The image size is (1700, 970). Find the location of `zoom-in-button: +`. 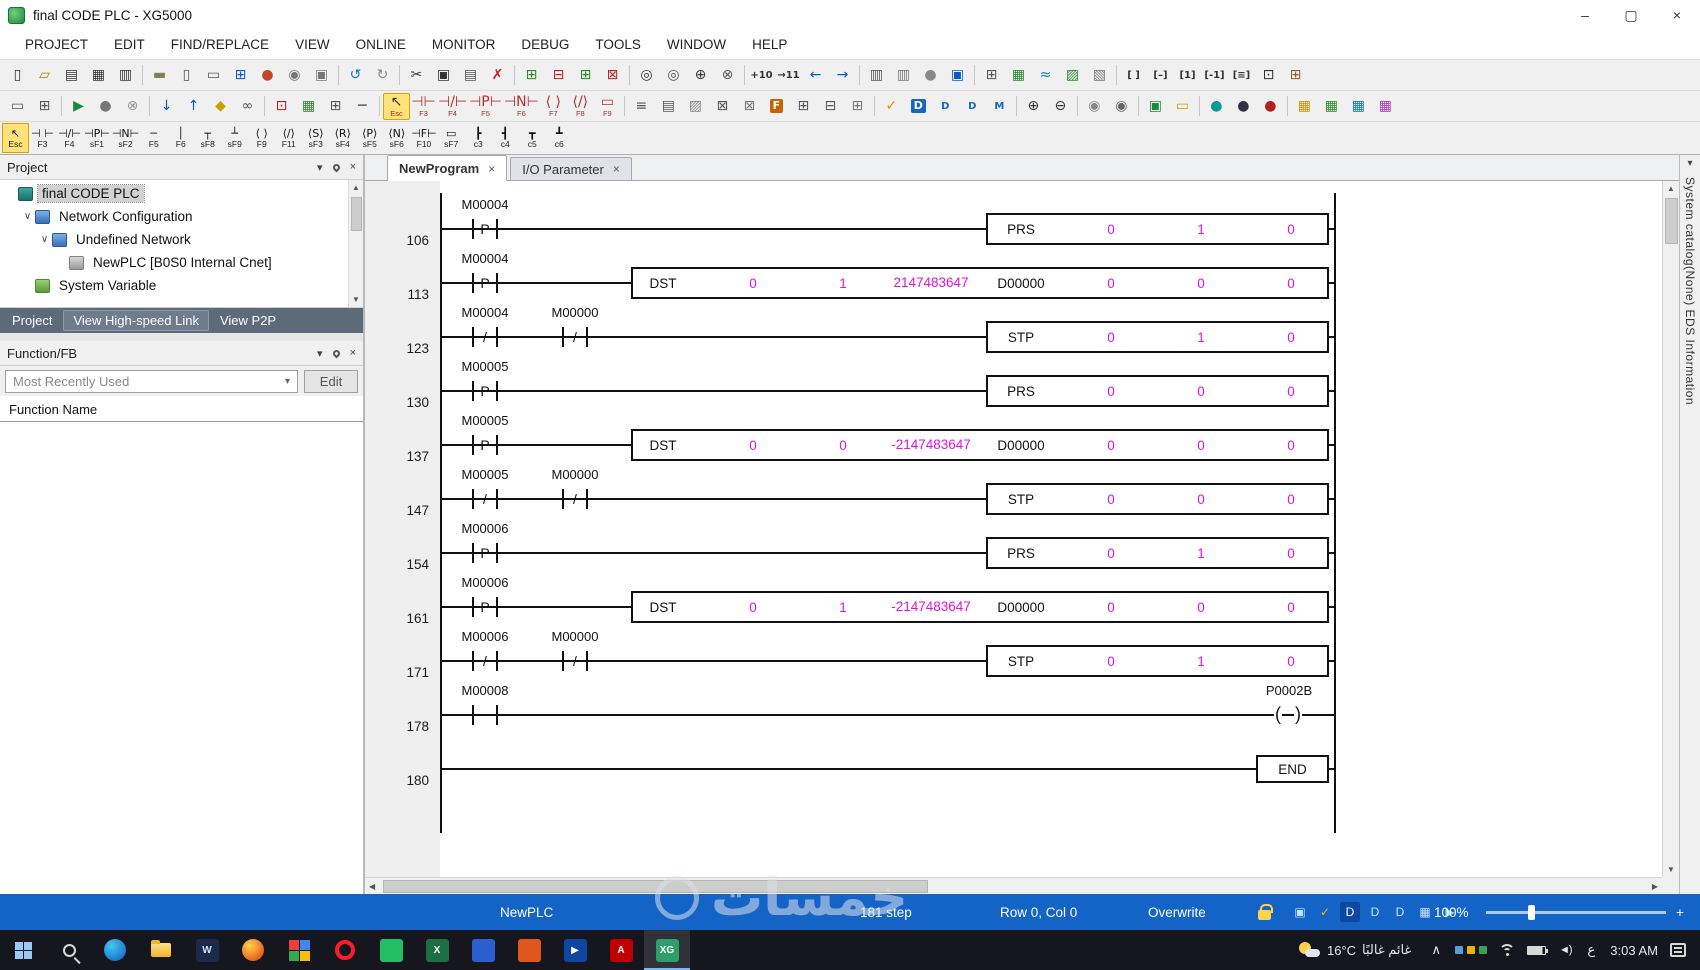

zoom-in-button: + is located at coordinates (1680, 912).